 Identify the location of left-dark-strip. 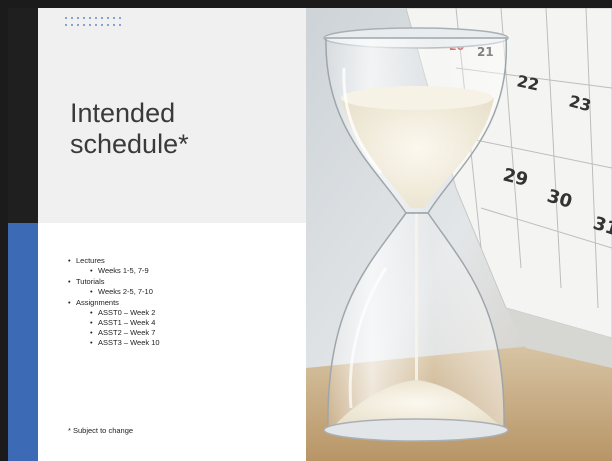
(23, 115).